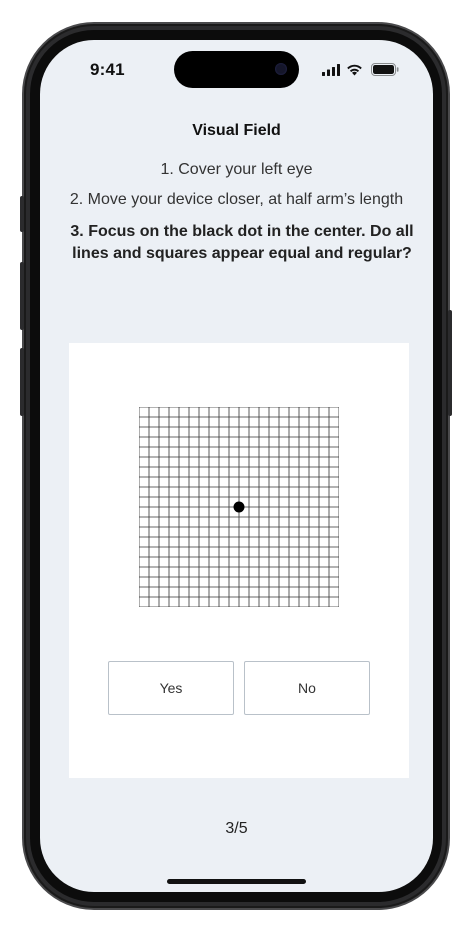  I want to click on battery-icon, so click(385, 69).